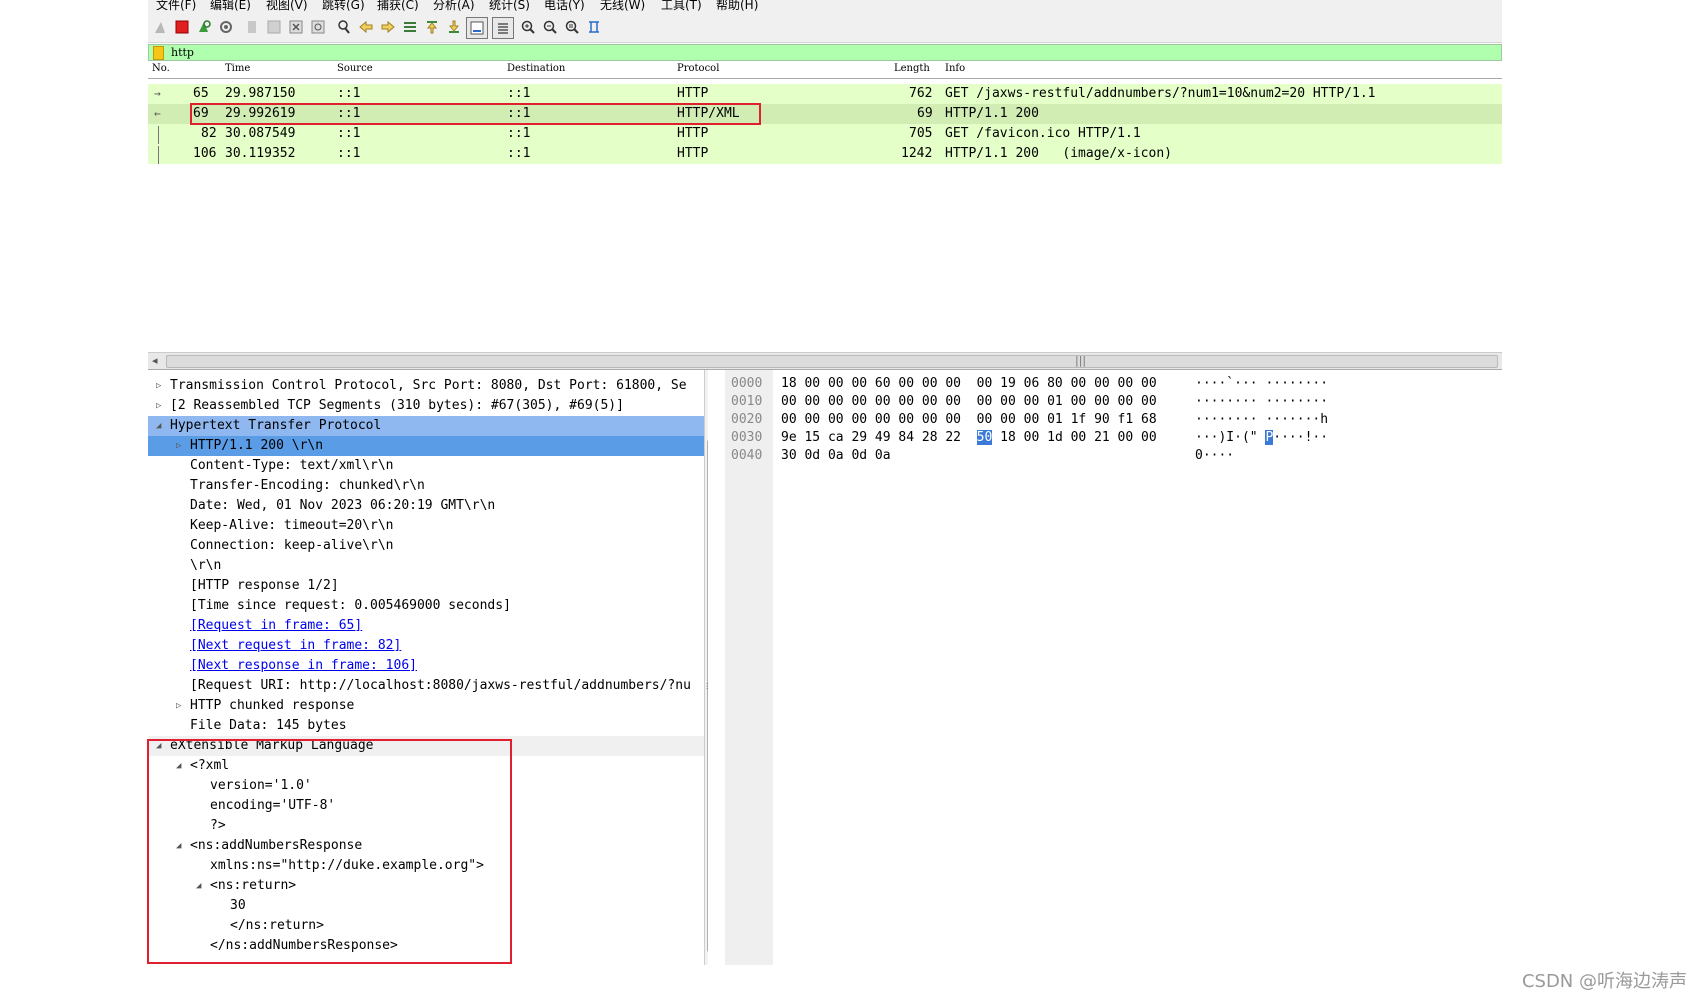 This screenshot has width=1699, height=997. I want to click on tree-item-link: [Next response in frame: 106], so click(426, 666).